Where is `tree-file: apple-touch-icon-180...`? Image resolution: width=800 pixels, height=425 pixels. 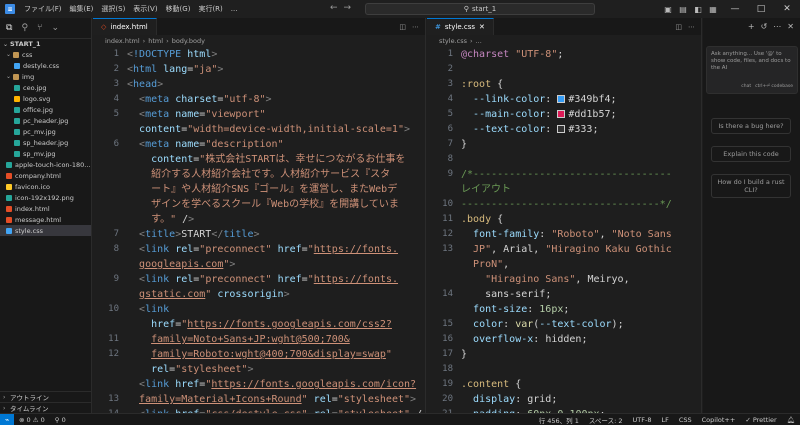 tree-file: apple-touch-icon-180... is located at coordinates (45, 164).